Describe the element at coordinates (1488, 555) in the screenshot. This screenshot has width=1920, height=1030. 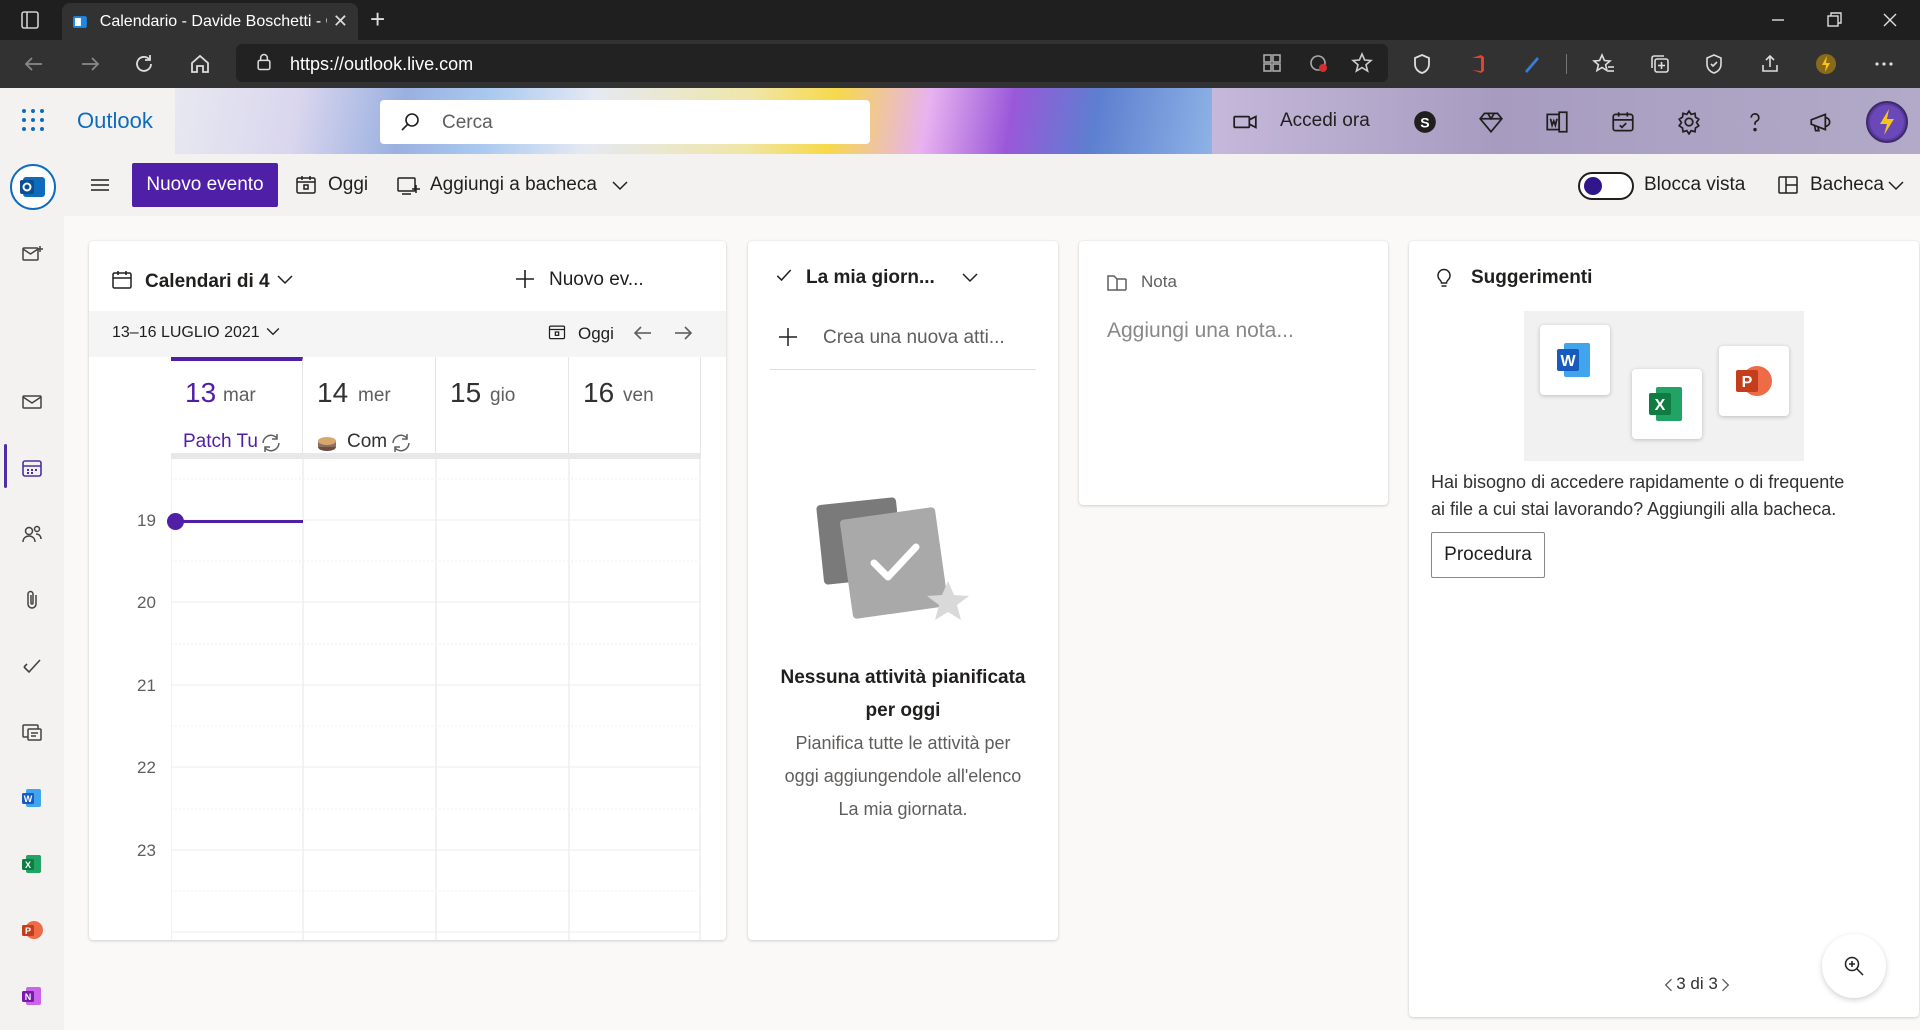
I see `procedure-button: Procedura` at that location.